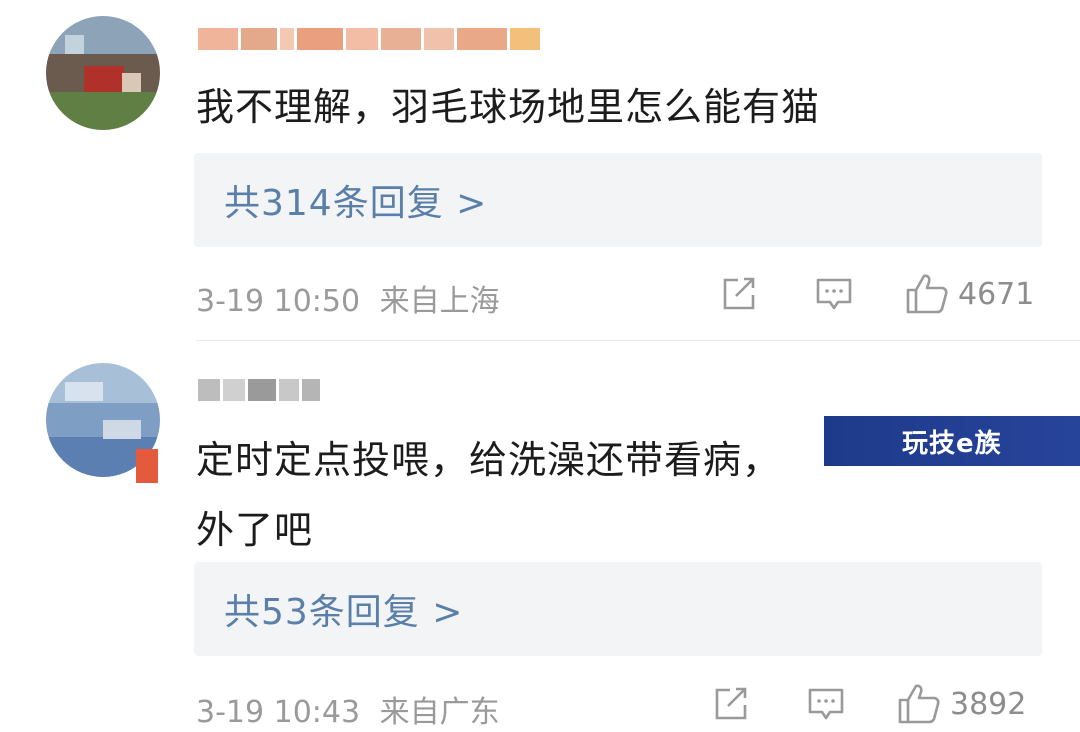 The image size is (1080, 732). What do you see at coordinates (278, 301) in the screenshot?
I see `timestamp: 3-19 10:50` at bounding box center [278, 301].